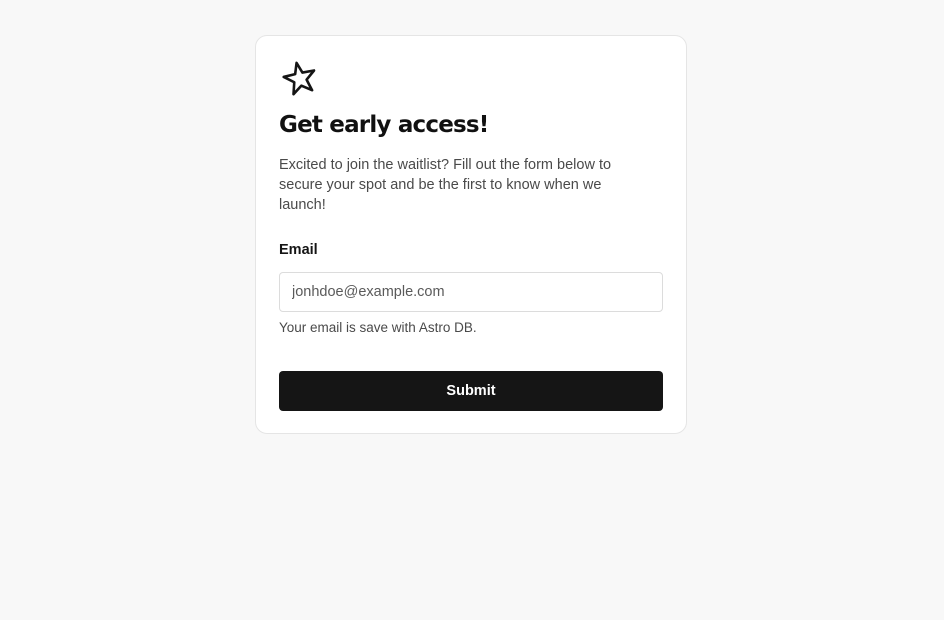  What do you see at coordinates (300, 79) in the screenshot?
I see `star-icon` at bounding box center [300, 79].